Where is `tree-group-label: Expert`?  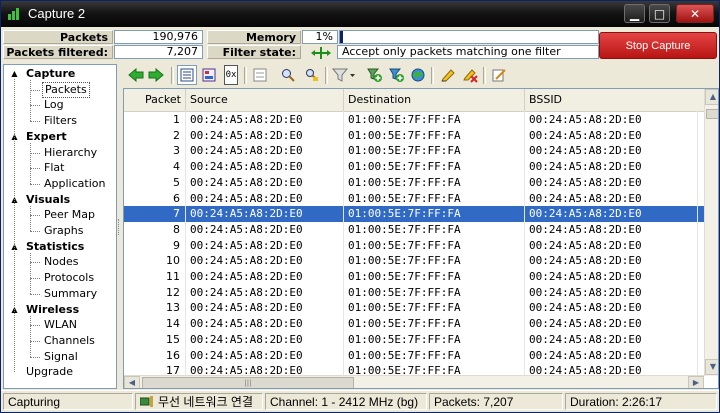
tree-group-label: Expert is located at coordinates (46, 136).